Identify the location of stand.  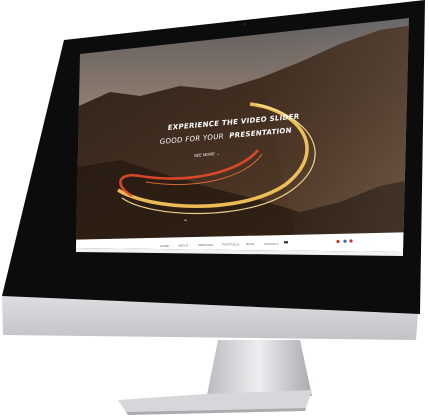
(215, 377).